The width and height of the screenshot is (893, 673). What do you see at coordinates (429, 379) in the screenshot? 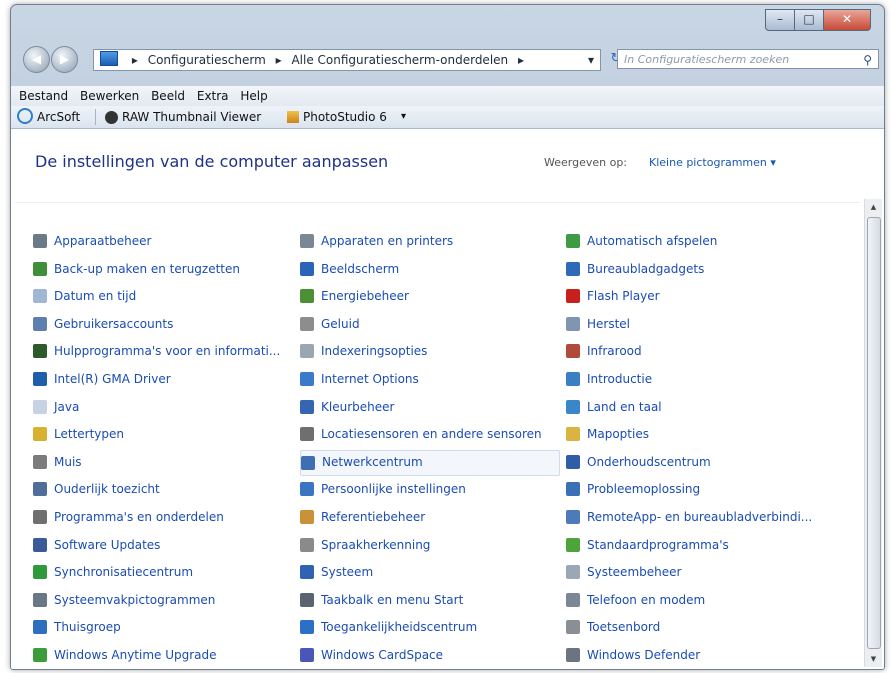
I see `cp-item: Internet Options` at bounding box center [429, 379].